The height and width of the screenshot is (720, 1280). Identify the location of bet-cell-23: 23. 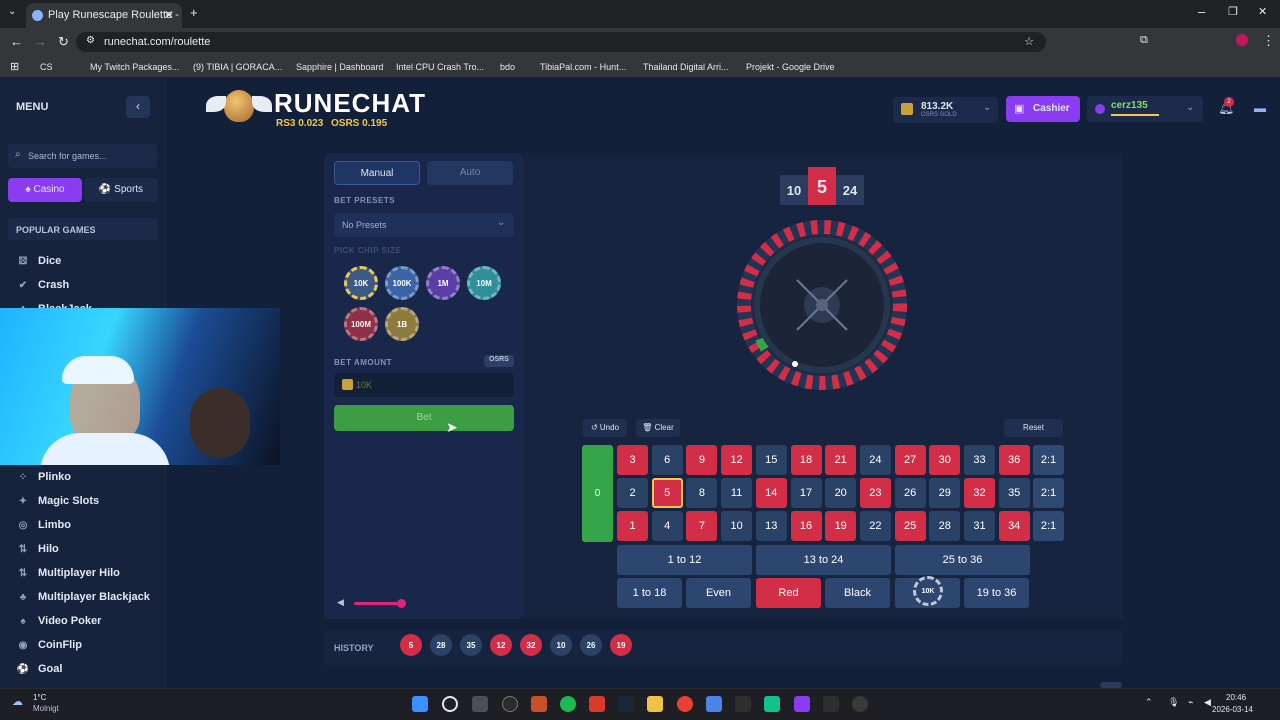
(875, 493).